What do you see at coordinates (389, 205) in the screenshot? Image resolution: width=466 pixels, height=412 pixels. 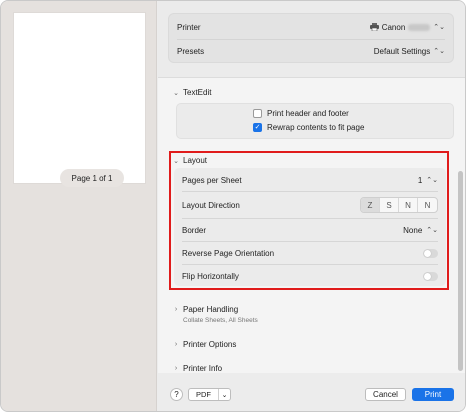 I see `direction-s-icon: S` at bounding box center [389, 205].